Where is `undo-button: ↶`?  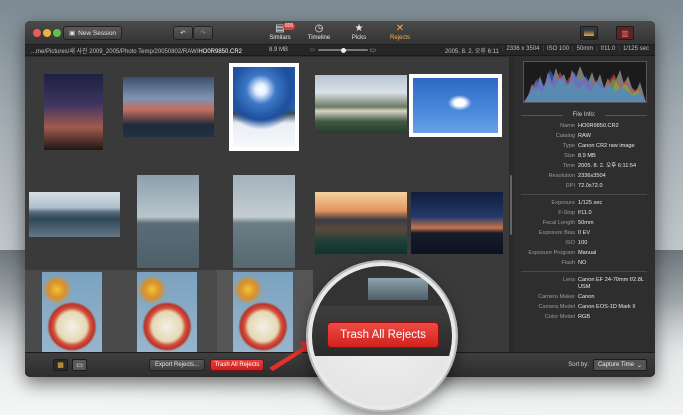
undo-button: ↶ is located at coordinates (183, 33).